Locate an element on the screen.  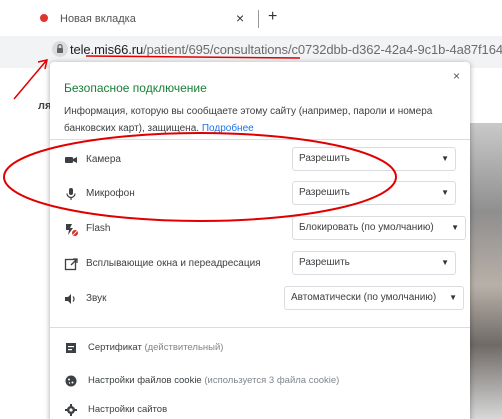
microphone-icon is located at coordinates (71, 194).